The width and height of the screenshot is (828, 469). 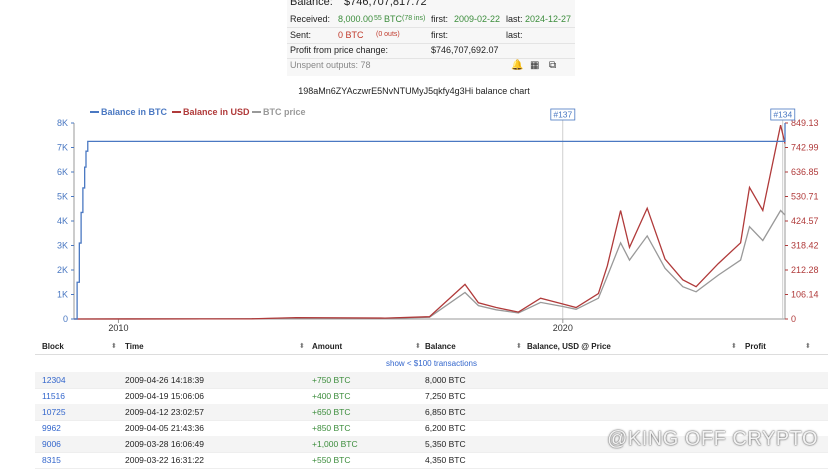 What do you see at coordinates (514, 19) in the screenshot?
I see `received-last-label: last:` at bounding box center [514, 19].